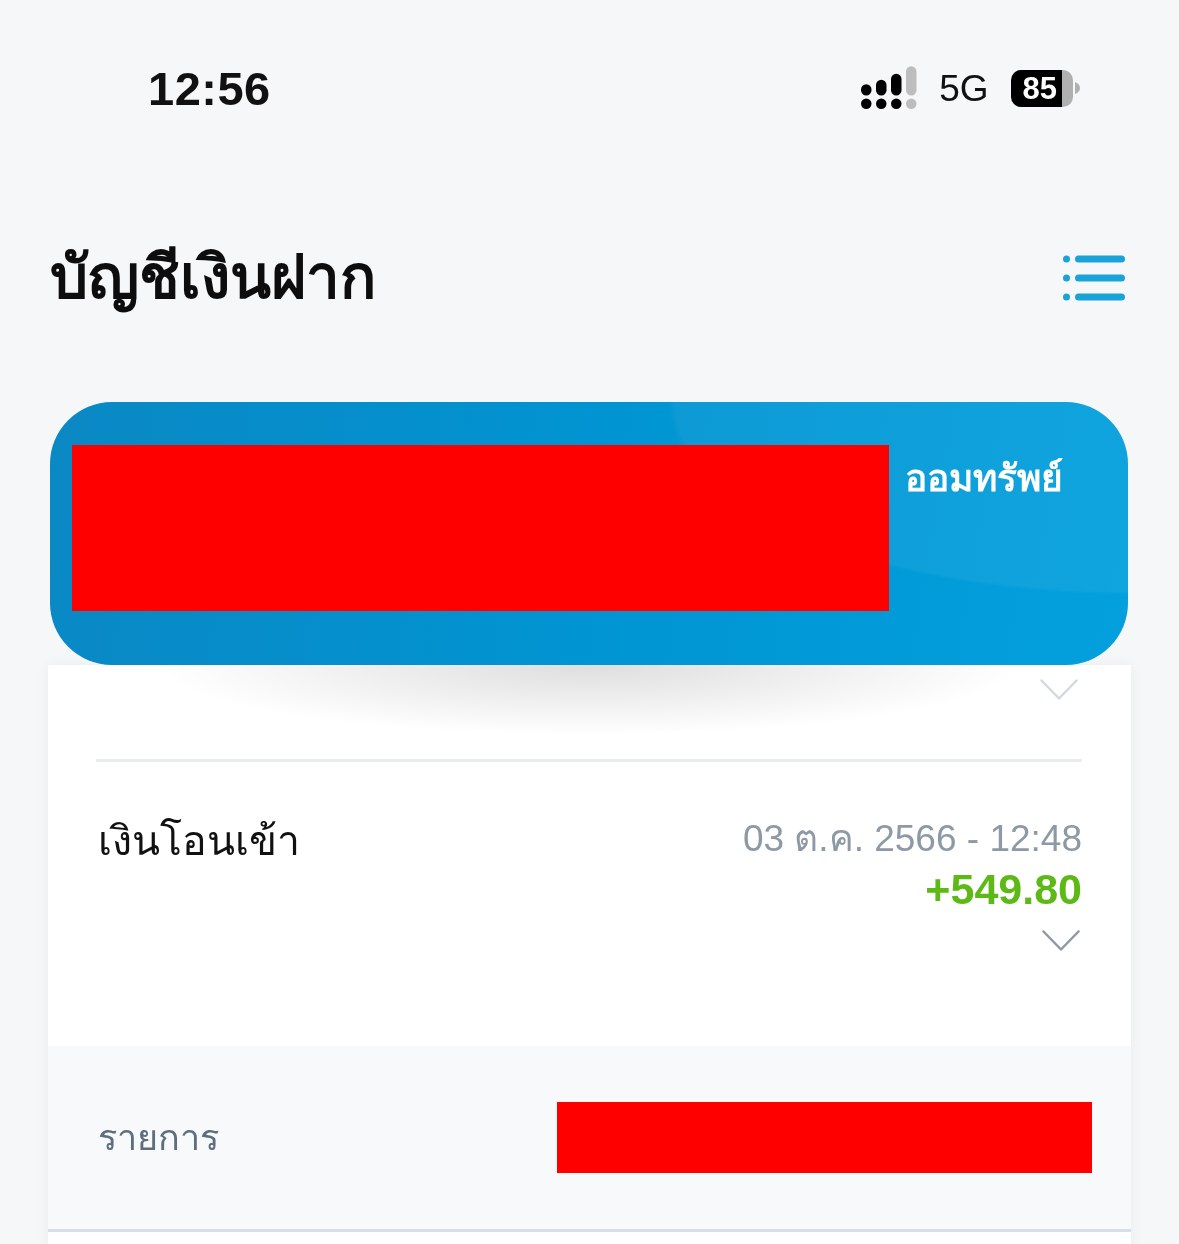  Describe the element at coordinates (1094, 278) in the screenshot. I see `menu-icon` at that location.